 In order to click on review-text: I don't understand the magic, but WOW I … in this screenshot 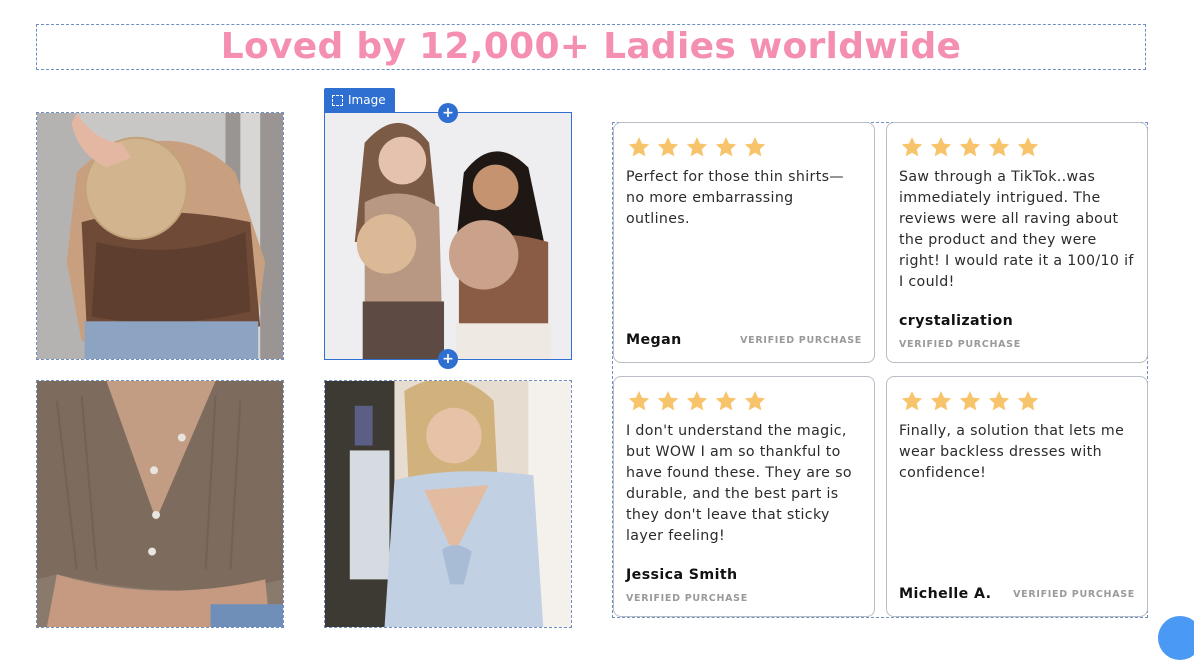, I will do `click(739, 483)`.